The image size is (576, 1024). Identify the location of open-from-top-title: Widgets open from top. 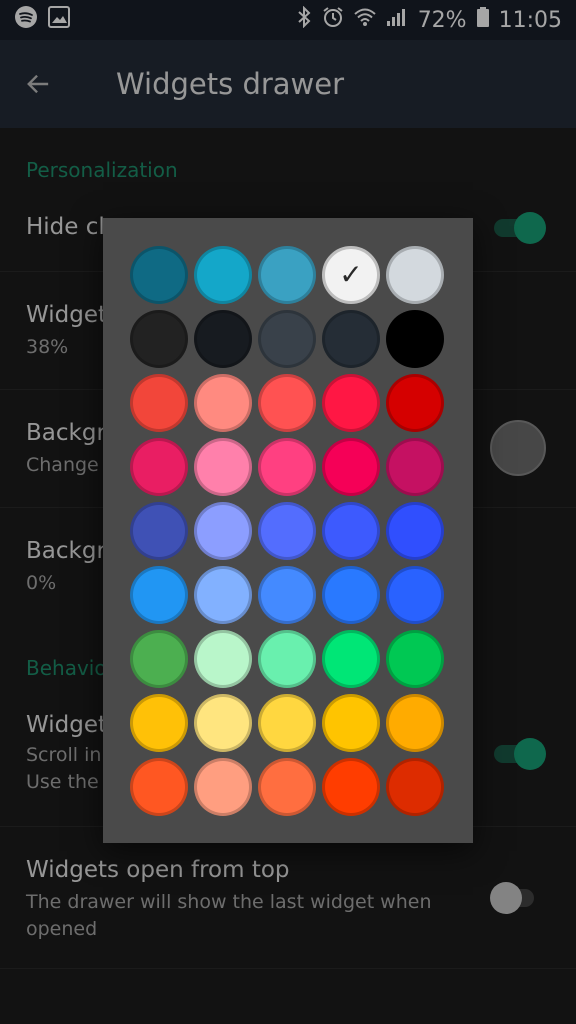
(158, 870).